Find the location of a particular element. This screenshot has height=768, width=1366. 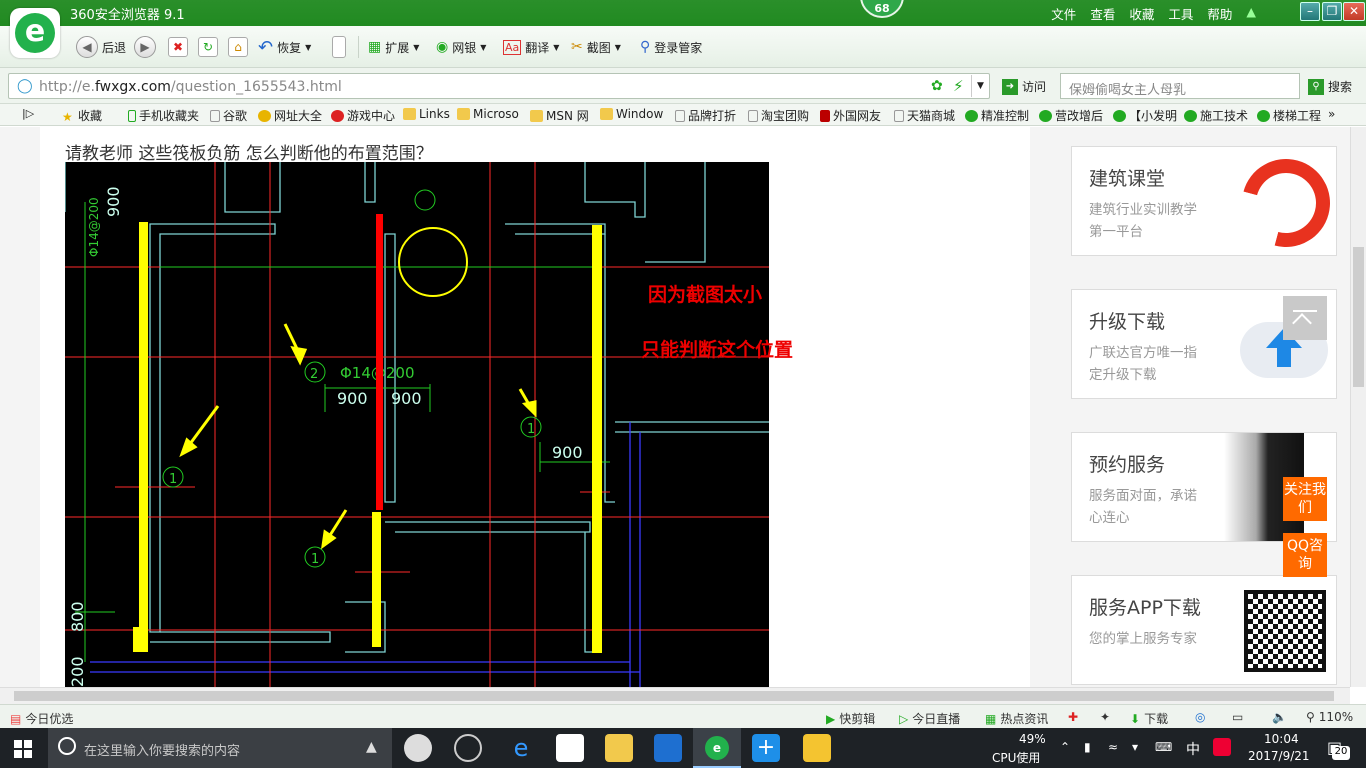

today-pick-button: ▤ 今日优选 is located at coordinates (41, 718).